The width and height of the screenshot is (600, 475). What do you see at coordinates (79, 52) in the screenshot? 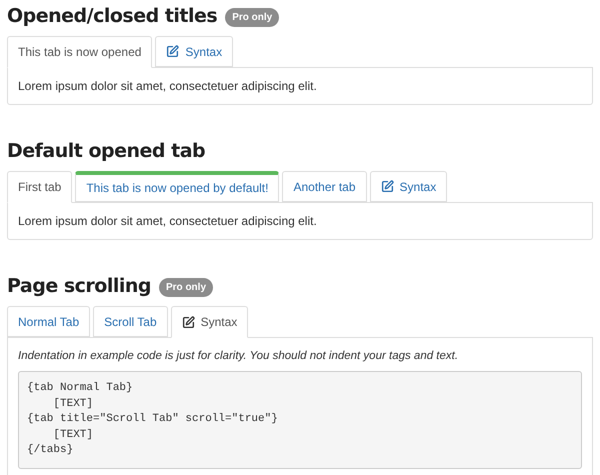
I see `tab: This tab is now opened` at bounding box center [79, 52].